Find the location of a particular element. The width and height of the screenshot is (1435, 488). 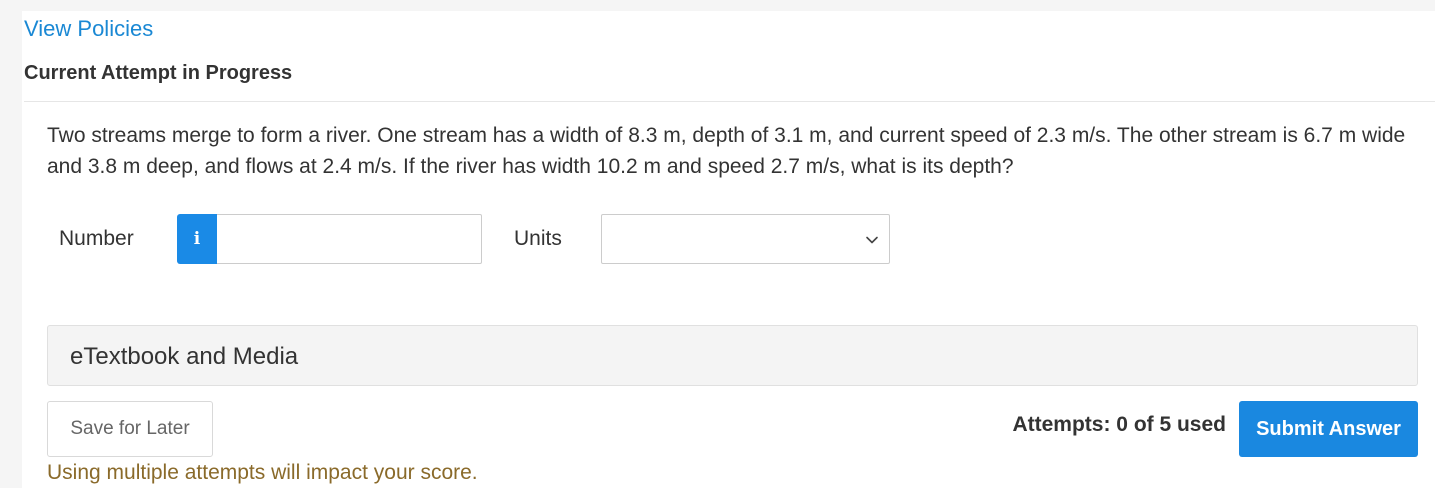

chevron-down-icon is located at coordinates (872, 240).